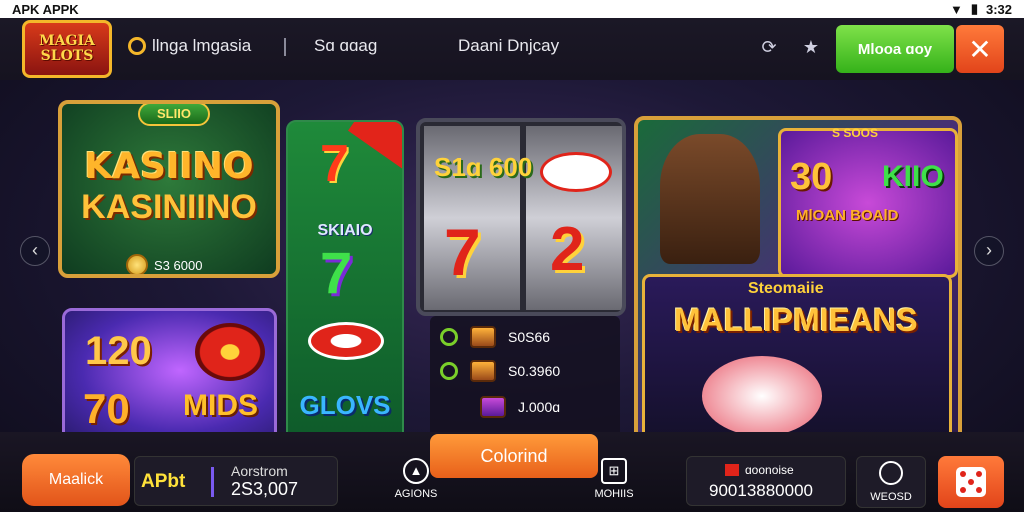 This screenshot has width=1024, height=512. What do you see at coordinates (539, 407) in the screenshot?
I see `list-item-value: J.000ɑ` at bounding box center [539, 407].